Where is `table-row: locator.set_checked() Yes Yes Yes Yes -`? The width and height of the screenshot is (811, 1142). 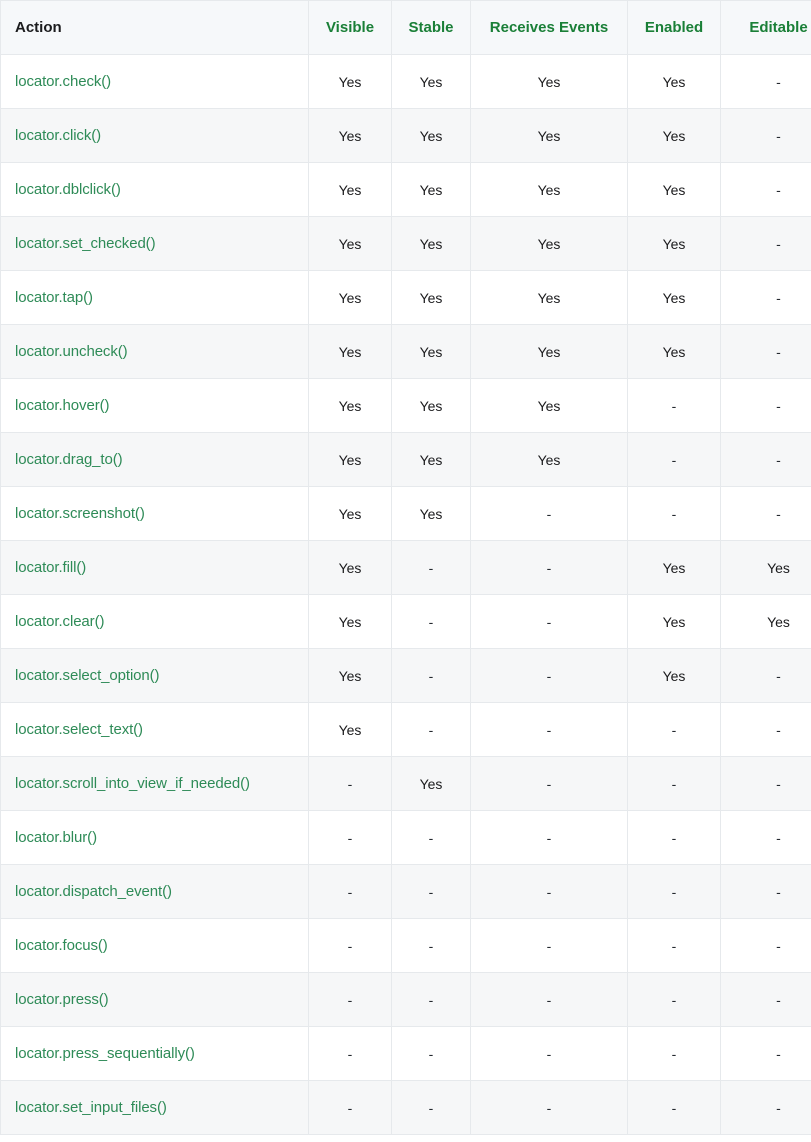
table-row: locator.set_checked() Yes Yes Yes Yes - is located at coordinates (405, 243).